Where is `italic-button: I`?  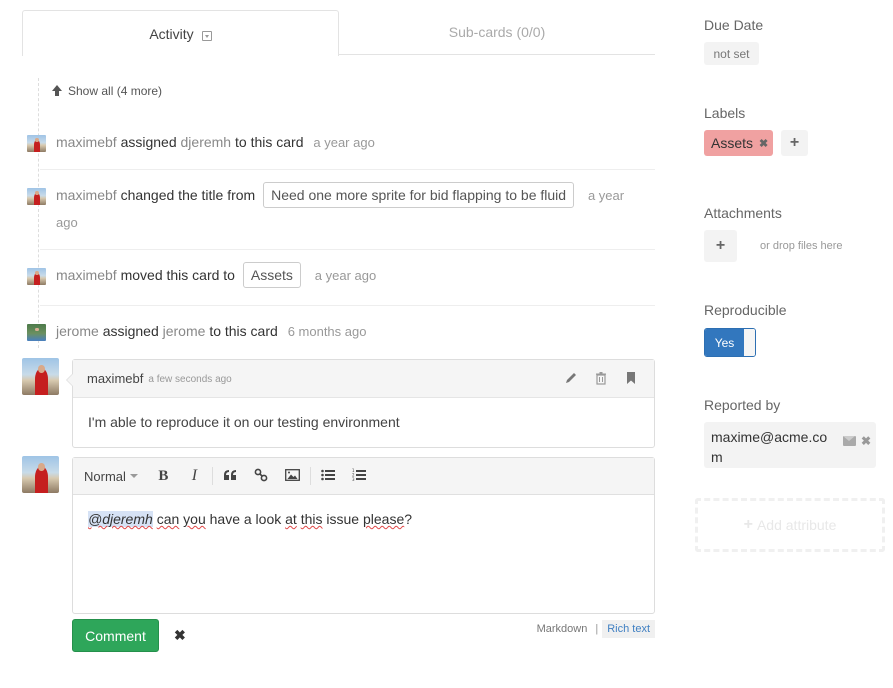 italic-button: I is located at coordinates (194, 476).